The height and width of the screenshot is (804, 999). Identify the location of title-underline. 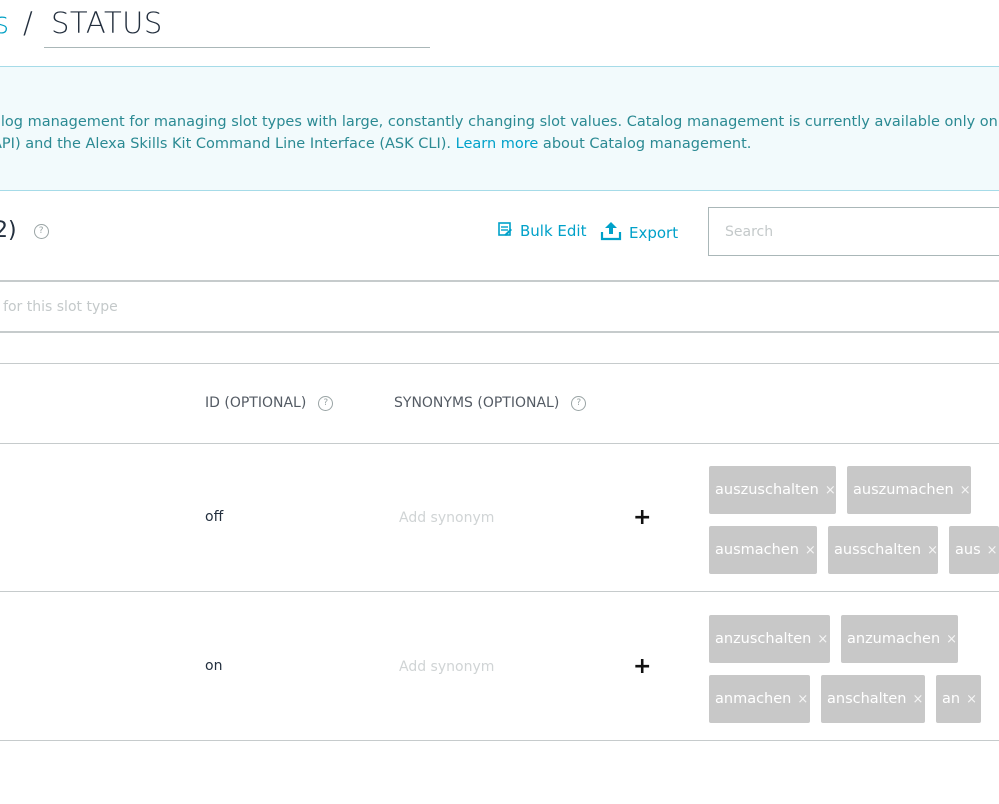
(237, 47).